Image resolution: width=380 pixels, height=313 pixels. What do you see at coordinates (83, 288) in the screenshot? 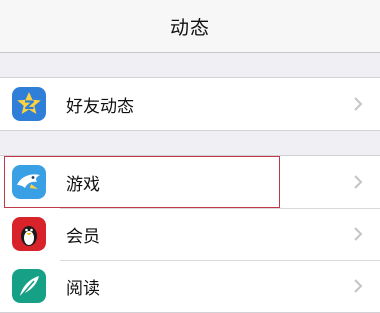
I see `list-item-label: 阅读` at bounding box center [83, 288].